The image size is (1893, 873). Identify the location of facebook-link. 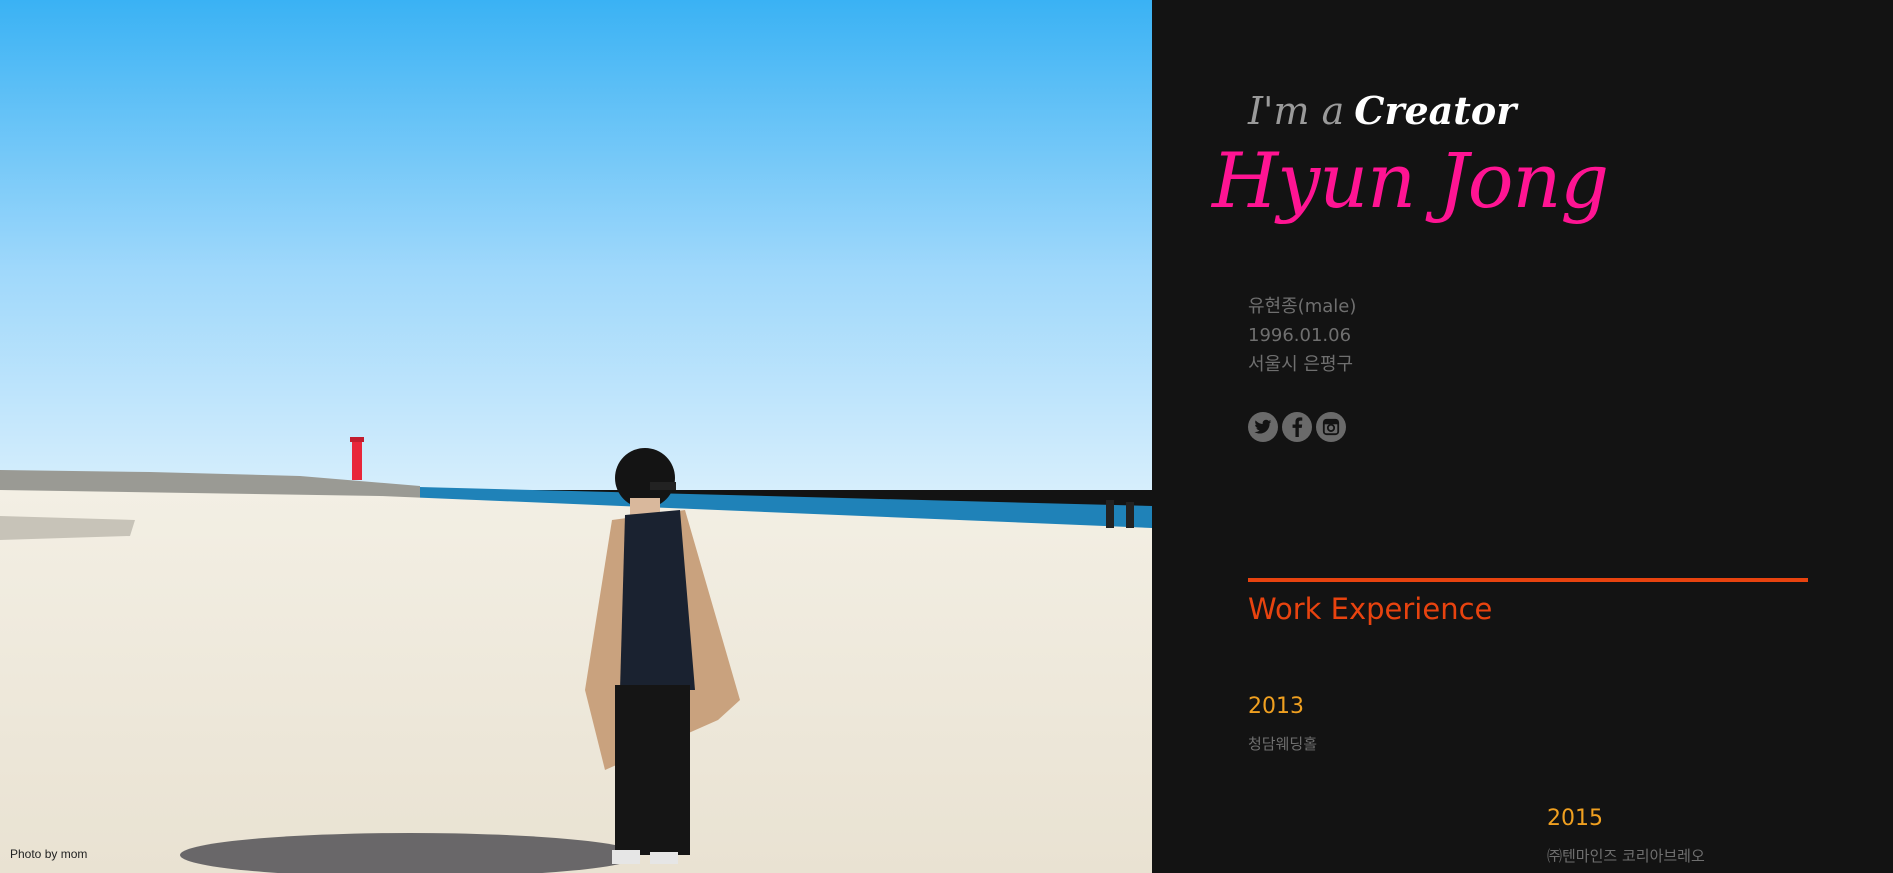
(1297, 427).